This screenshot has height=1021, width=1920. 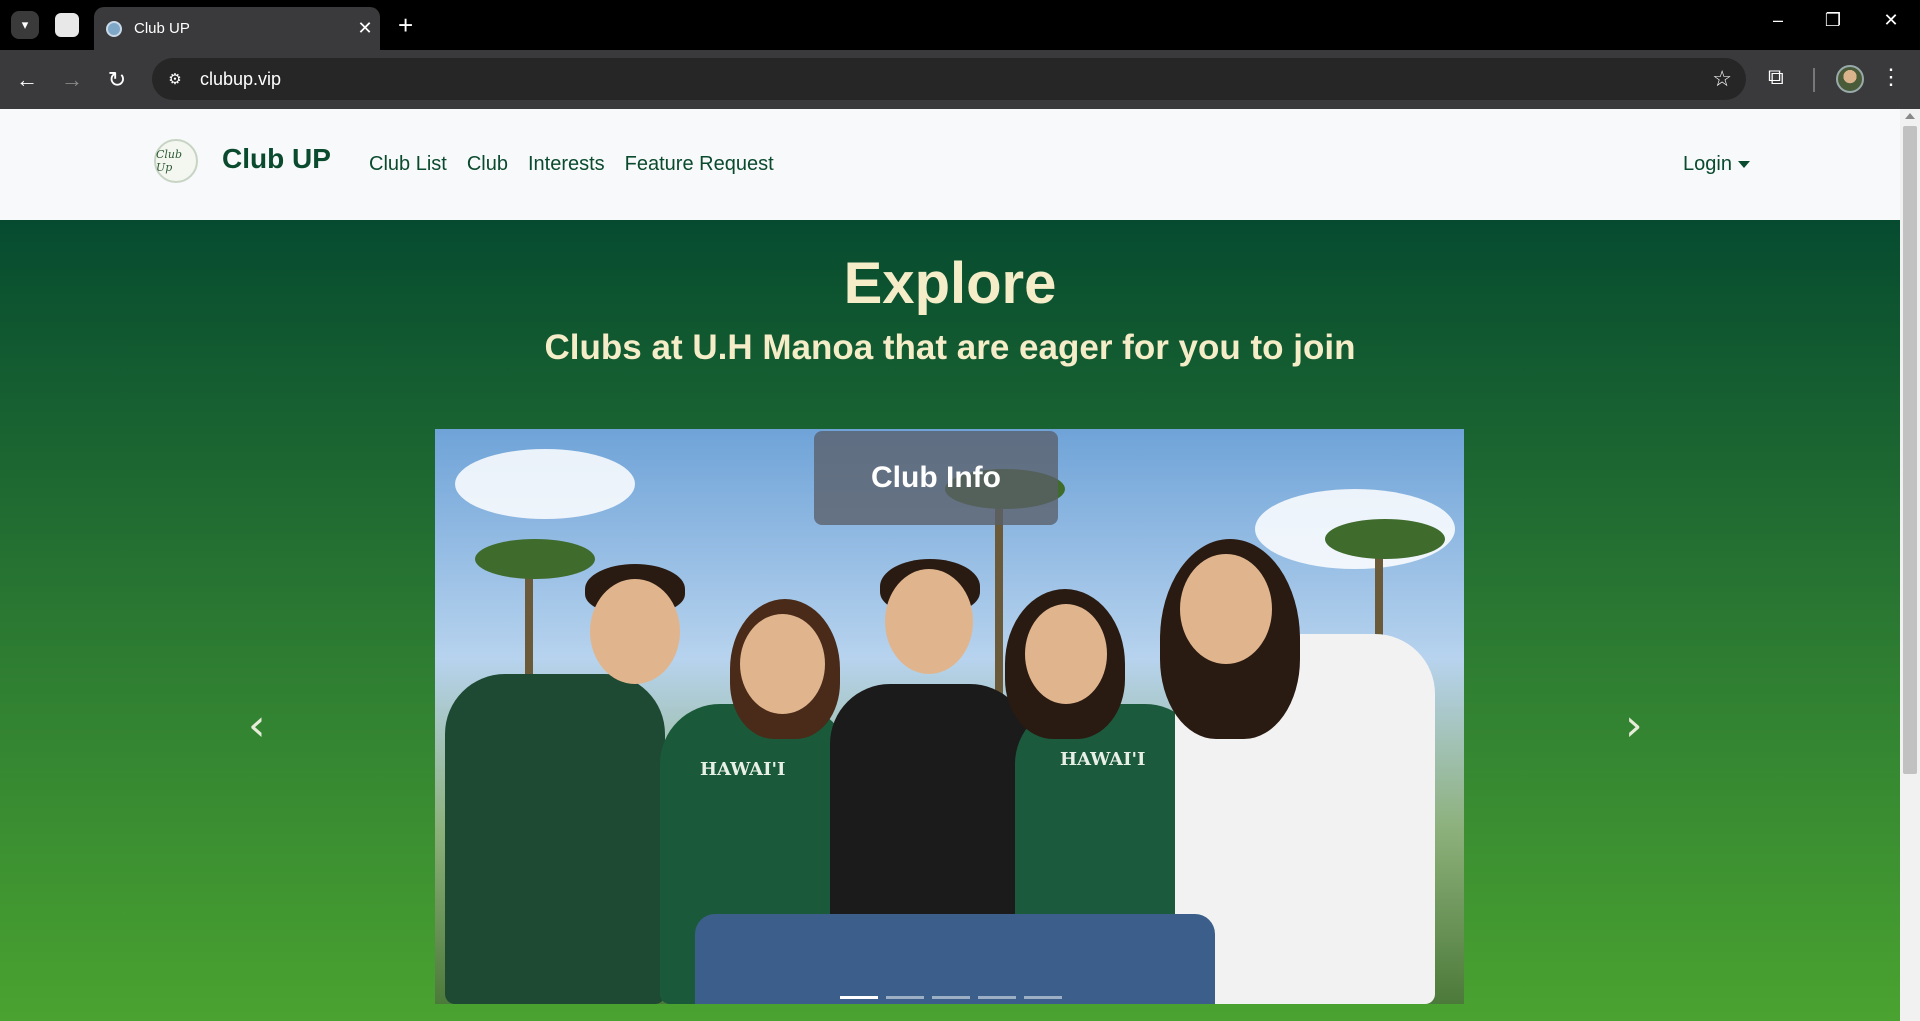 I want to click on login-dropdown: Login, so click(x=1716, y=164).